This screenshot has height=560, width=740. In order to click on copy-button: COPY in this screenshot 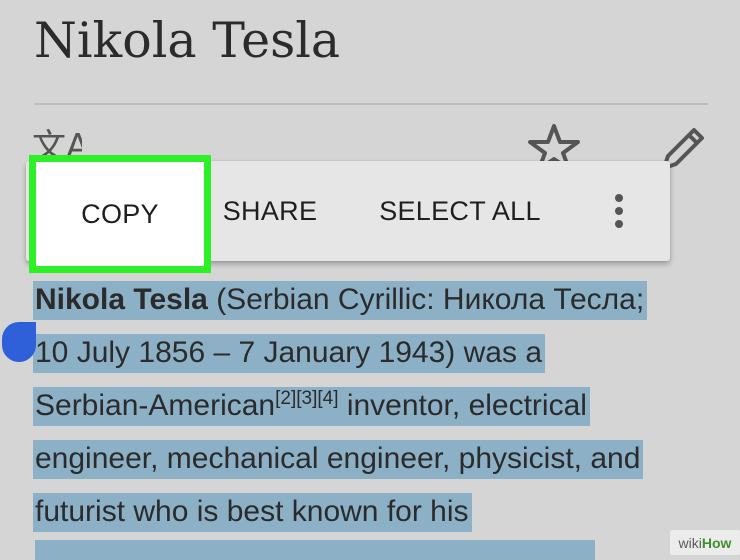, I will do `click(120, 214)`.